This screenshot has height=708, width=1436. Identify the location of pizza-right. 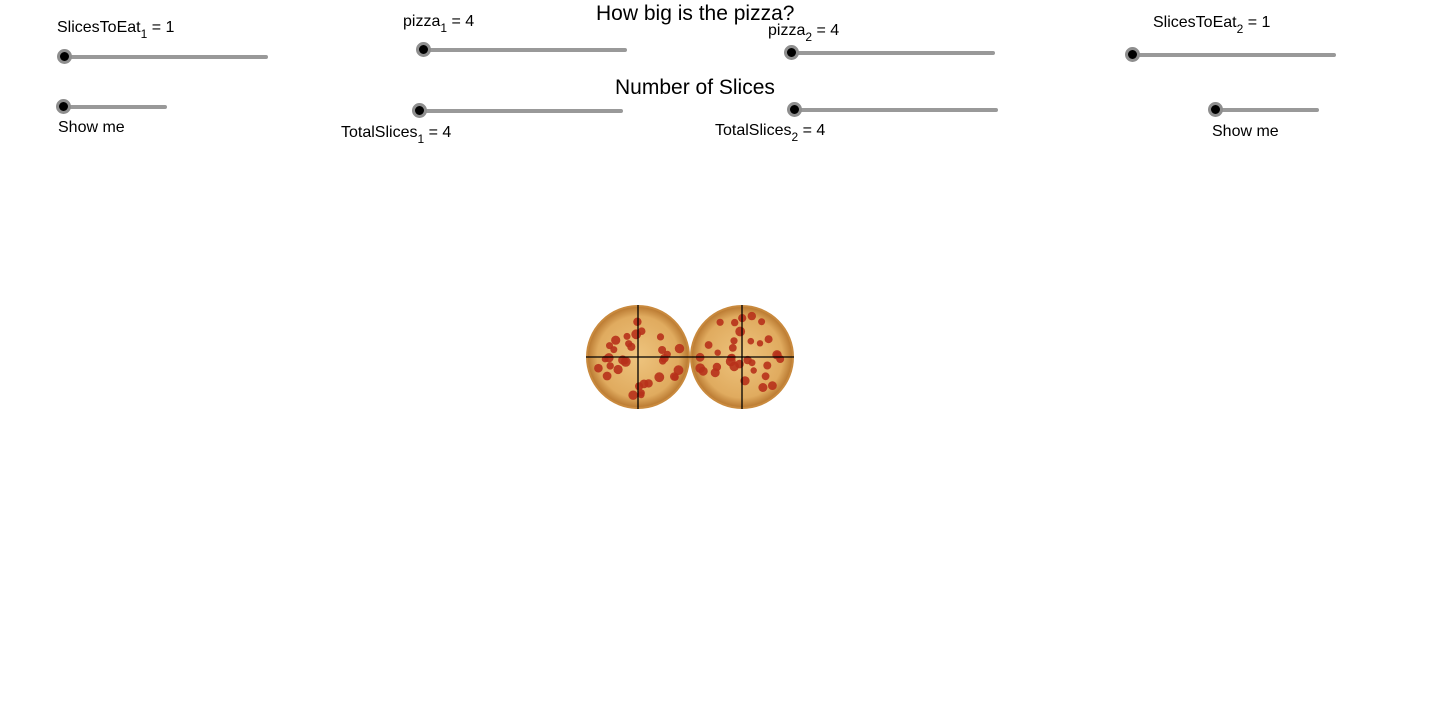
(742, 357).